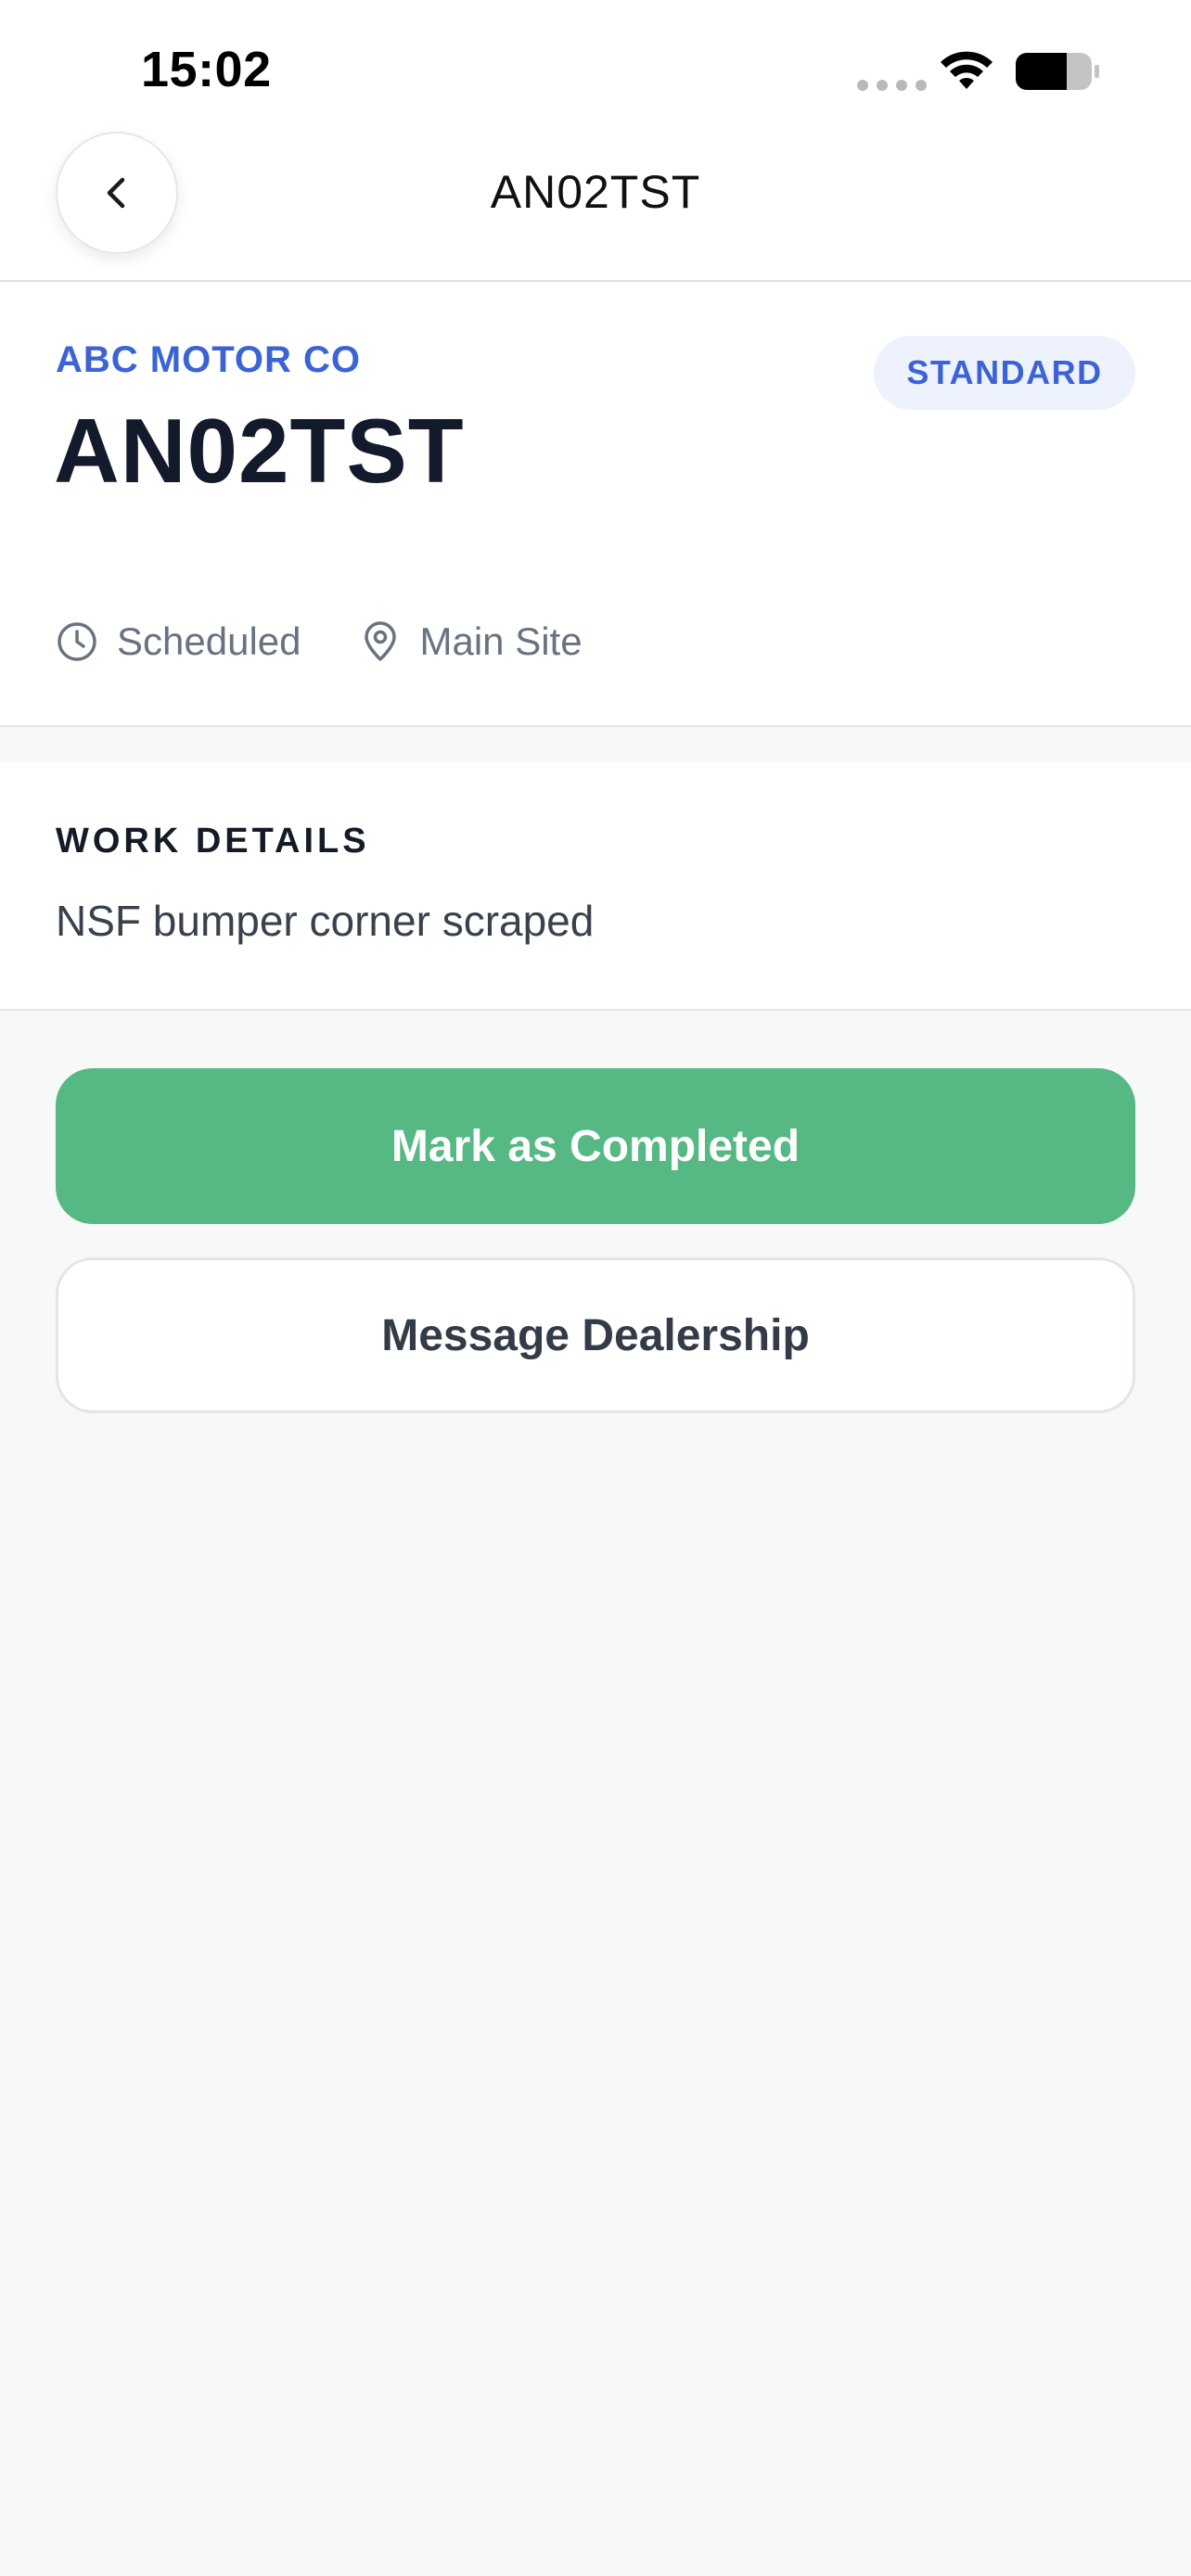  What do you see at coordinates (325, 921) in the screenshot?
I see `work-details-description: NSF bumper corner scraped` at bounding box center [325, 921].